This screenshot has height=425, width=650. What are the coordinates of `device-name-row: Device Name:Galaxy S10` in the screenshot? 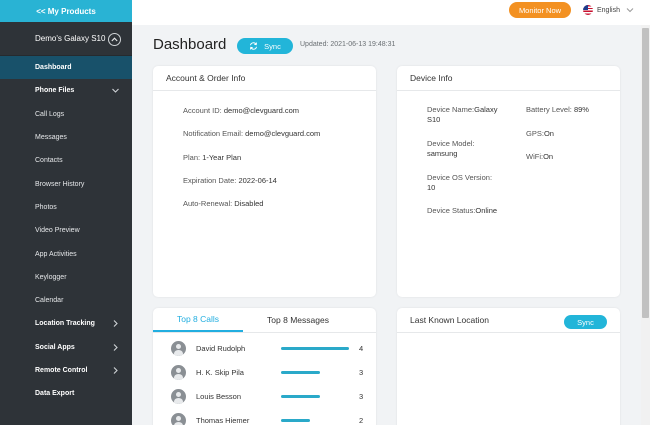 It's located at (469, 115).